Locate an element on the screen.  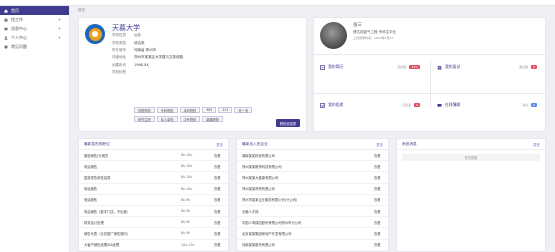
table-row: 郑州市某某企业服务有限公司(分公司) 查看 is located at coordinates (312, 200).